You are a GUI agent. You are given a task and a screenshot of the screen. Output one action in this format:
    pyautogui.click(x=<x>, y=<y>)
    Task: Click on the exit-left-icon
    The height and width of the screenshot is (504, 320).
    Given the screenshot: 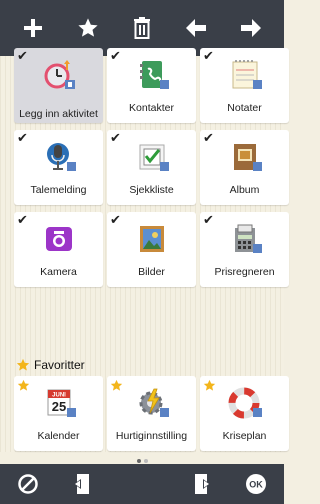 What is the action you would take?
    pyautogui.click(x=82, y=484)
    